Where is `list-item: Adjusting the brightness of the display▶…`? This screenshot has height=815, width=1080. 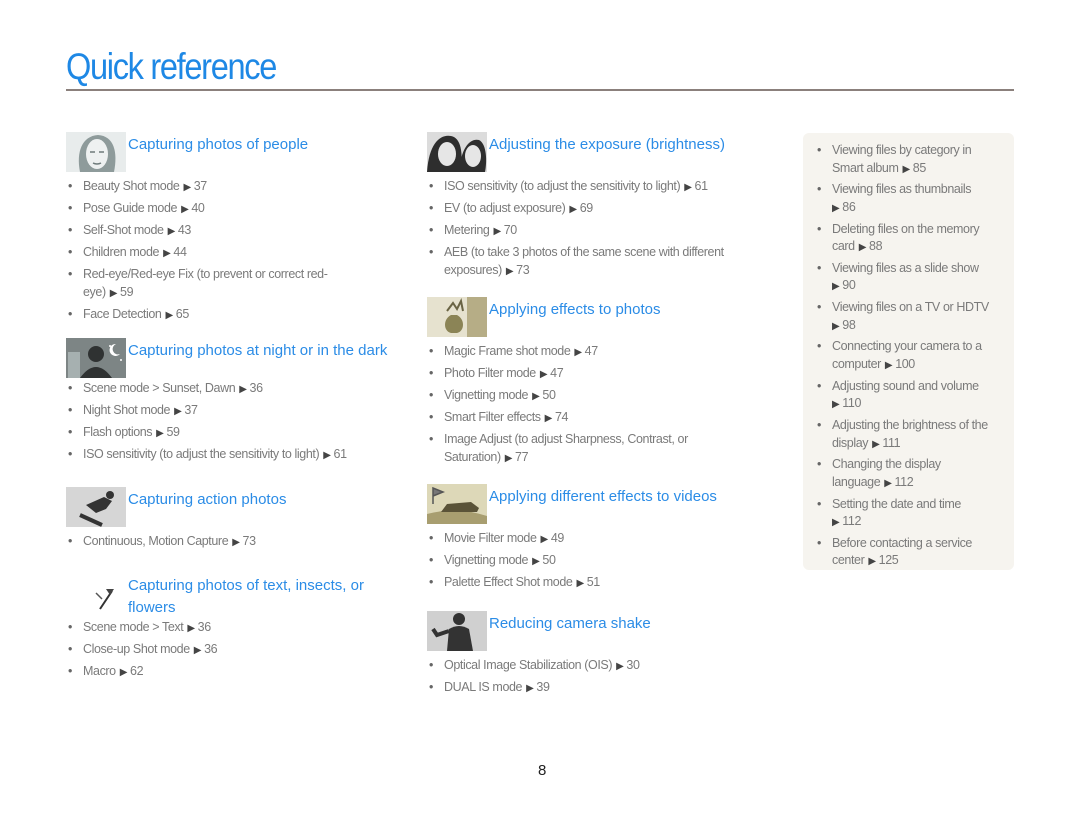
list-item: Adjusting the brightness of the display▶… is located at coordinates (910, 435).